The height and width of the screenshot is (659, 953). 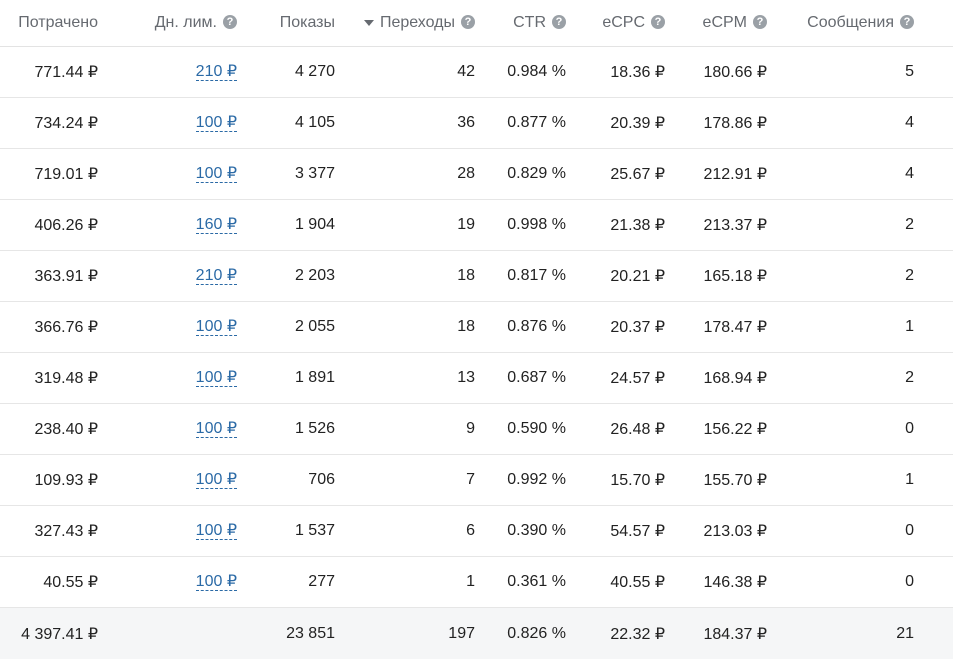 I want to click on cell-spent: 366.76 ₽, so click(x=66, y=327).